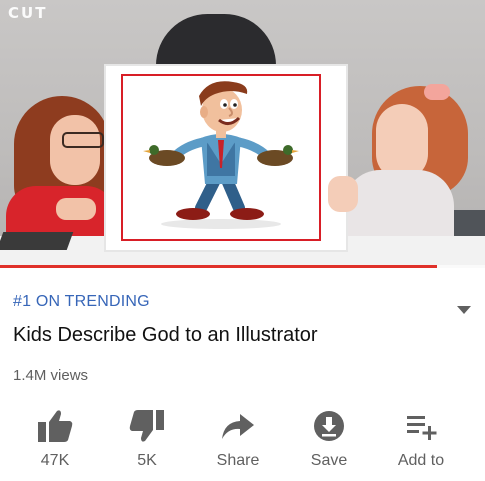  What do you see at coordinates (75, 150) in the screenshot?
I see `girl-left-face` at bounding box center [75, 150].